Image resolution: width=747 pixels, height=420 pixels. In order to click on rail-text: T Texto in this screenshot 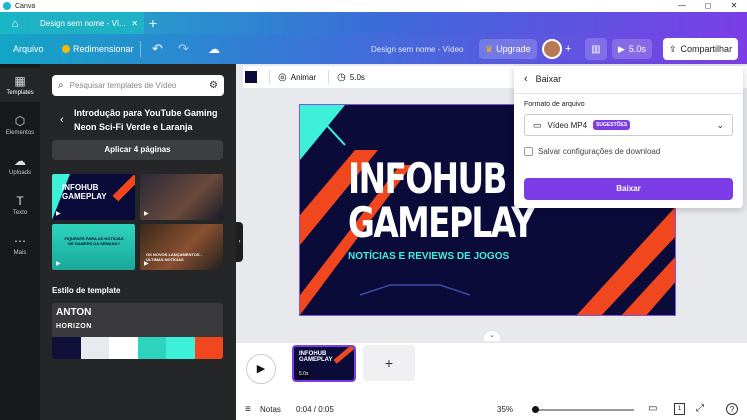, I will do `click(20, 205)`.